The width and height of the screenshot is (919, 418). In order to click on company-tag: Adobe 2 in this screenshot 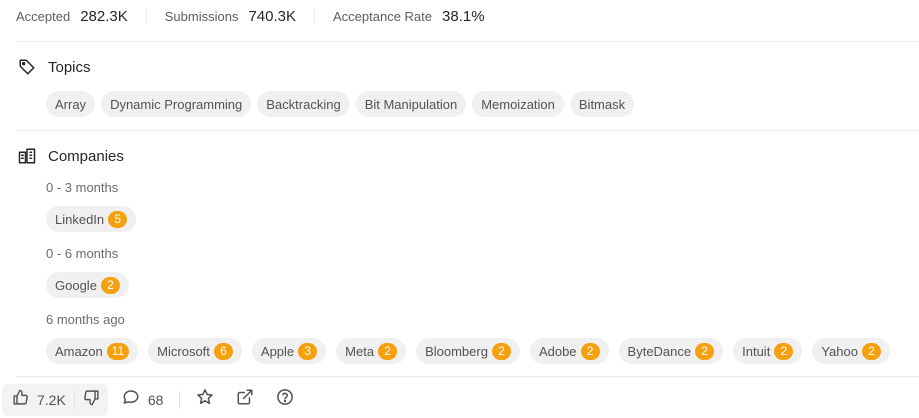, I will do `click(569, 351)`.